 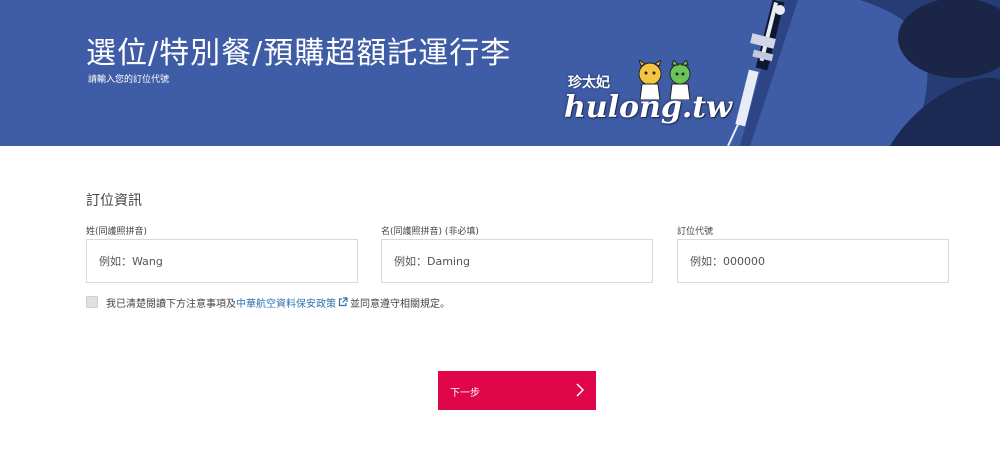 What do you see at coordinates (114, 201) in the screenshot?
I see `section-title: 訂位資訊` at bounding box center [114, 201].